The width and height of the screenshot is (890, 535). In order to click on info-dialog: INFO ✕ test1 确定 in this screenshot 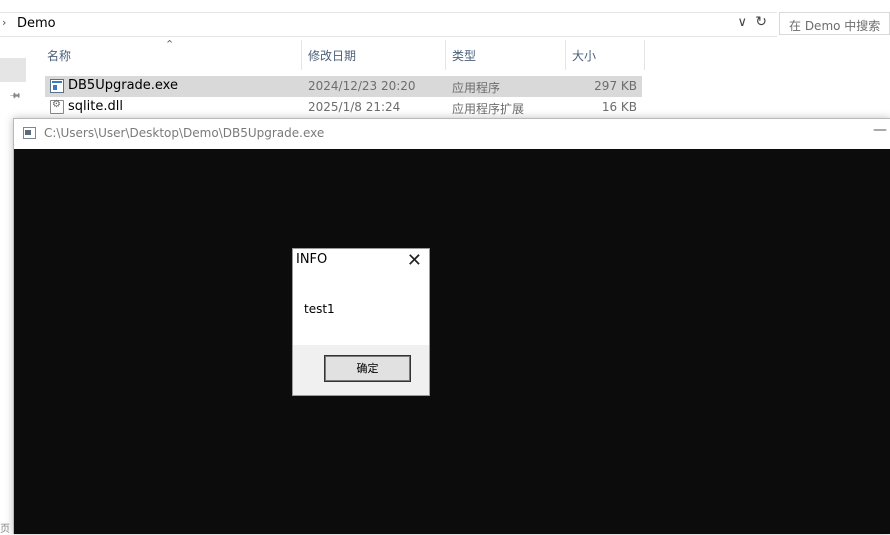, I will do `click(361, 322)`.